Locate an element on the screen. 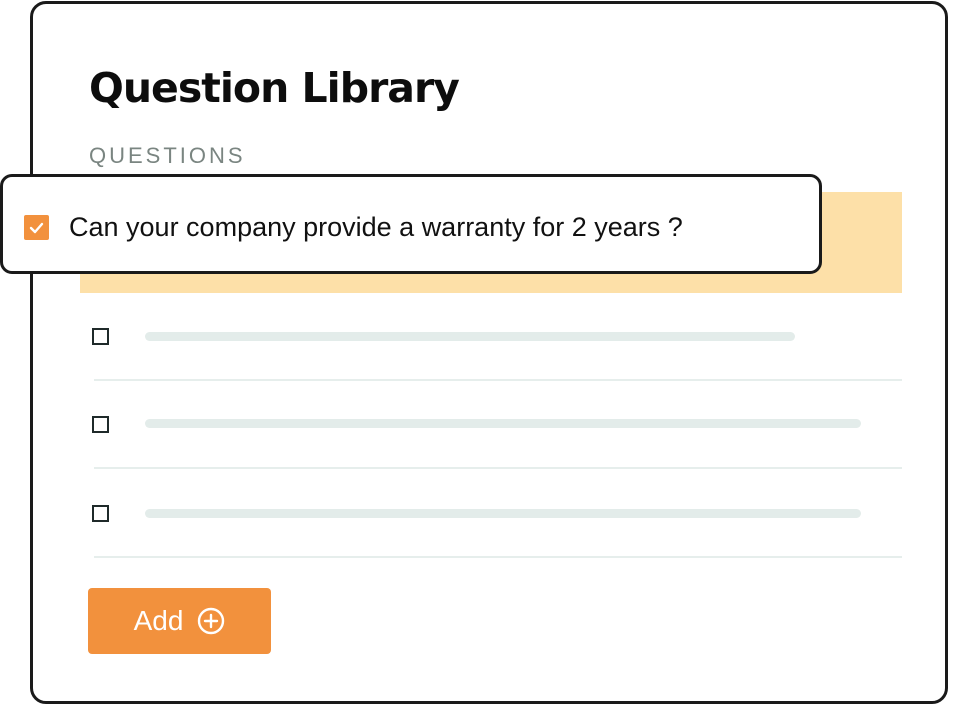 The height and width of the screenshot is (711, 954). question-row-1-checkbox is located at coordinates (100, 336).